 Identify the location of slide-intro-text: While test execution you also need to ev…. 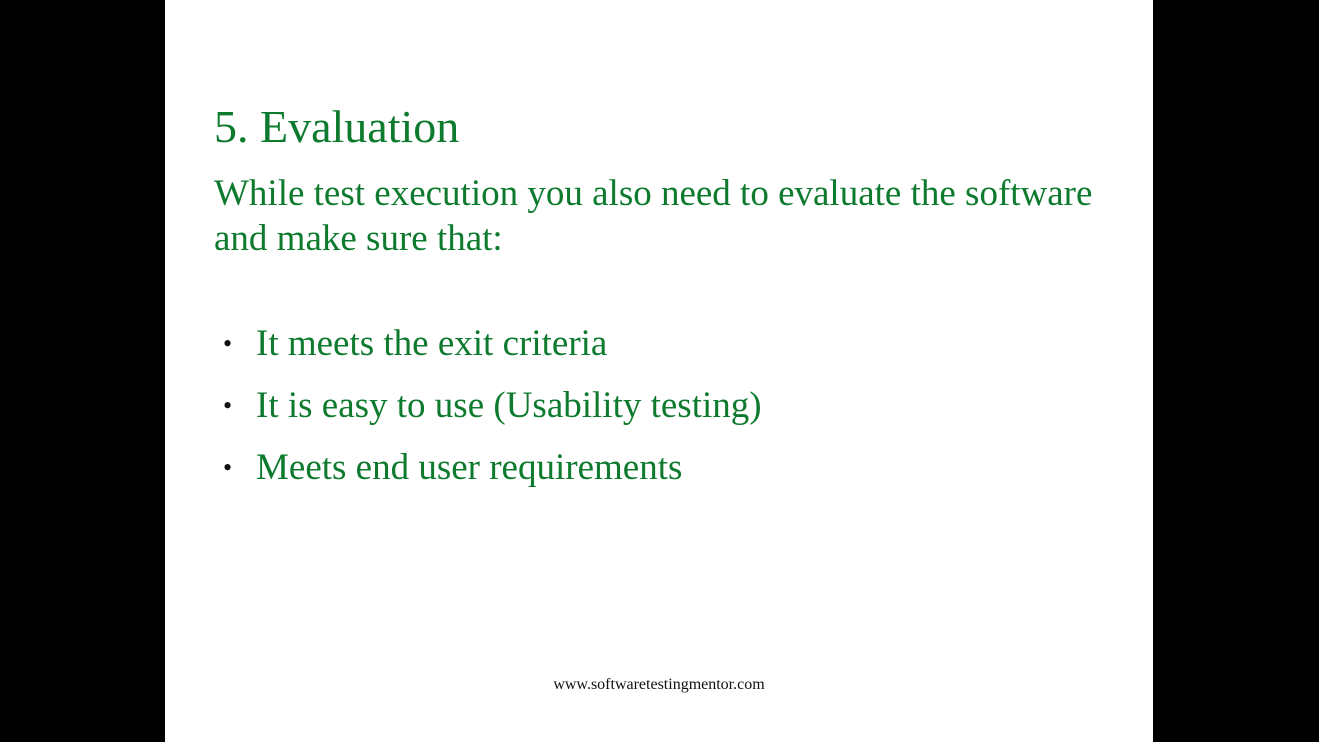
(653, 216).